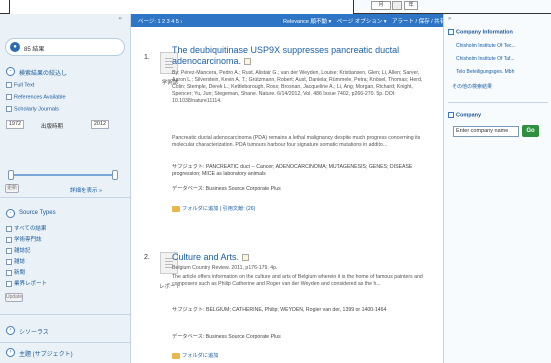 This screenshot has width=551, height=363. I want to click on results-icon: ●, so click(15, 47).